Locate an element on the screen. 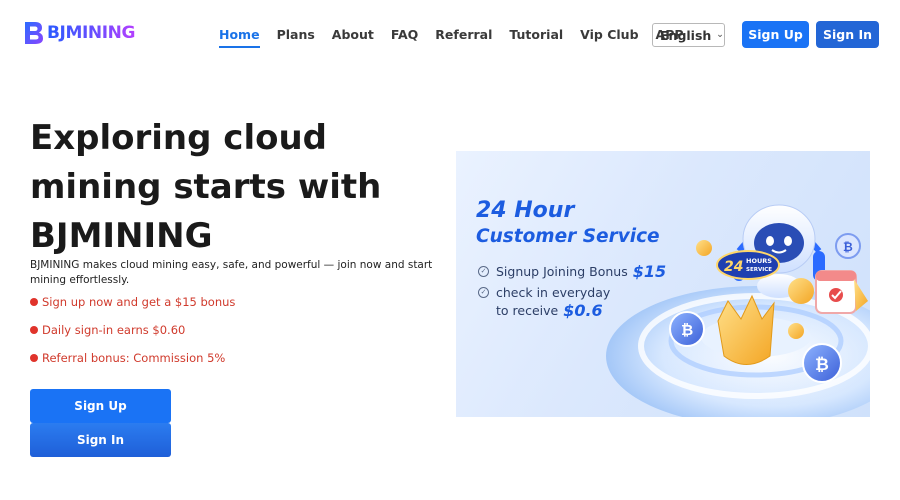  24-hours-badge: 24 HOURS SERVICE is located at coordinates (748, 265).